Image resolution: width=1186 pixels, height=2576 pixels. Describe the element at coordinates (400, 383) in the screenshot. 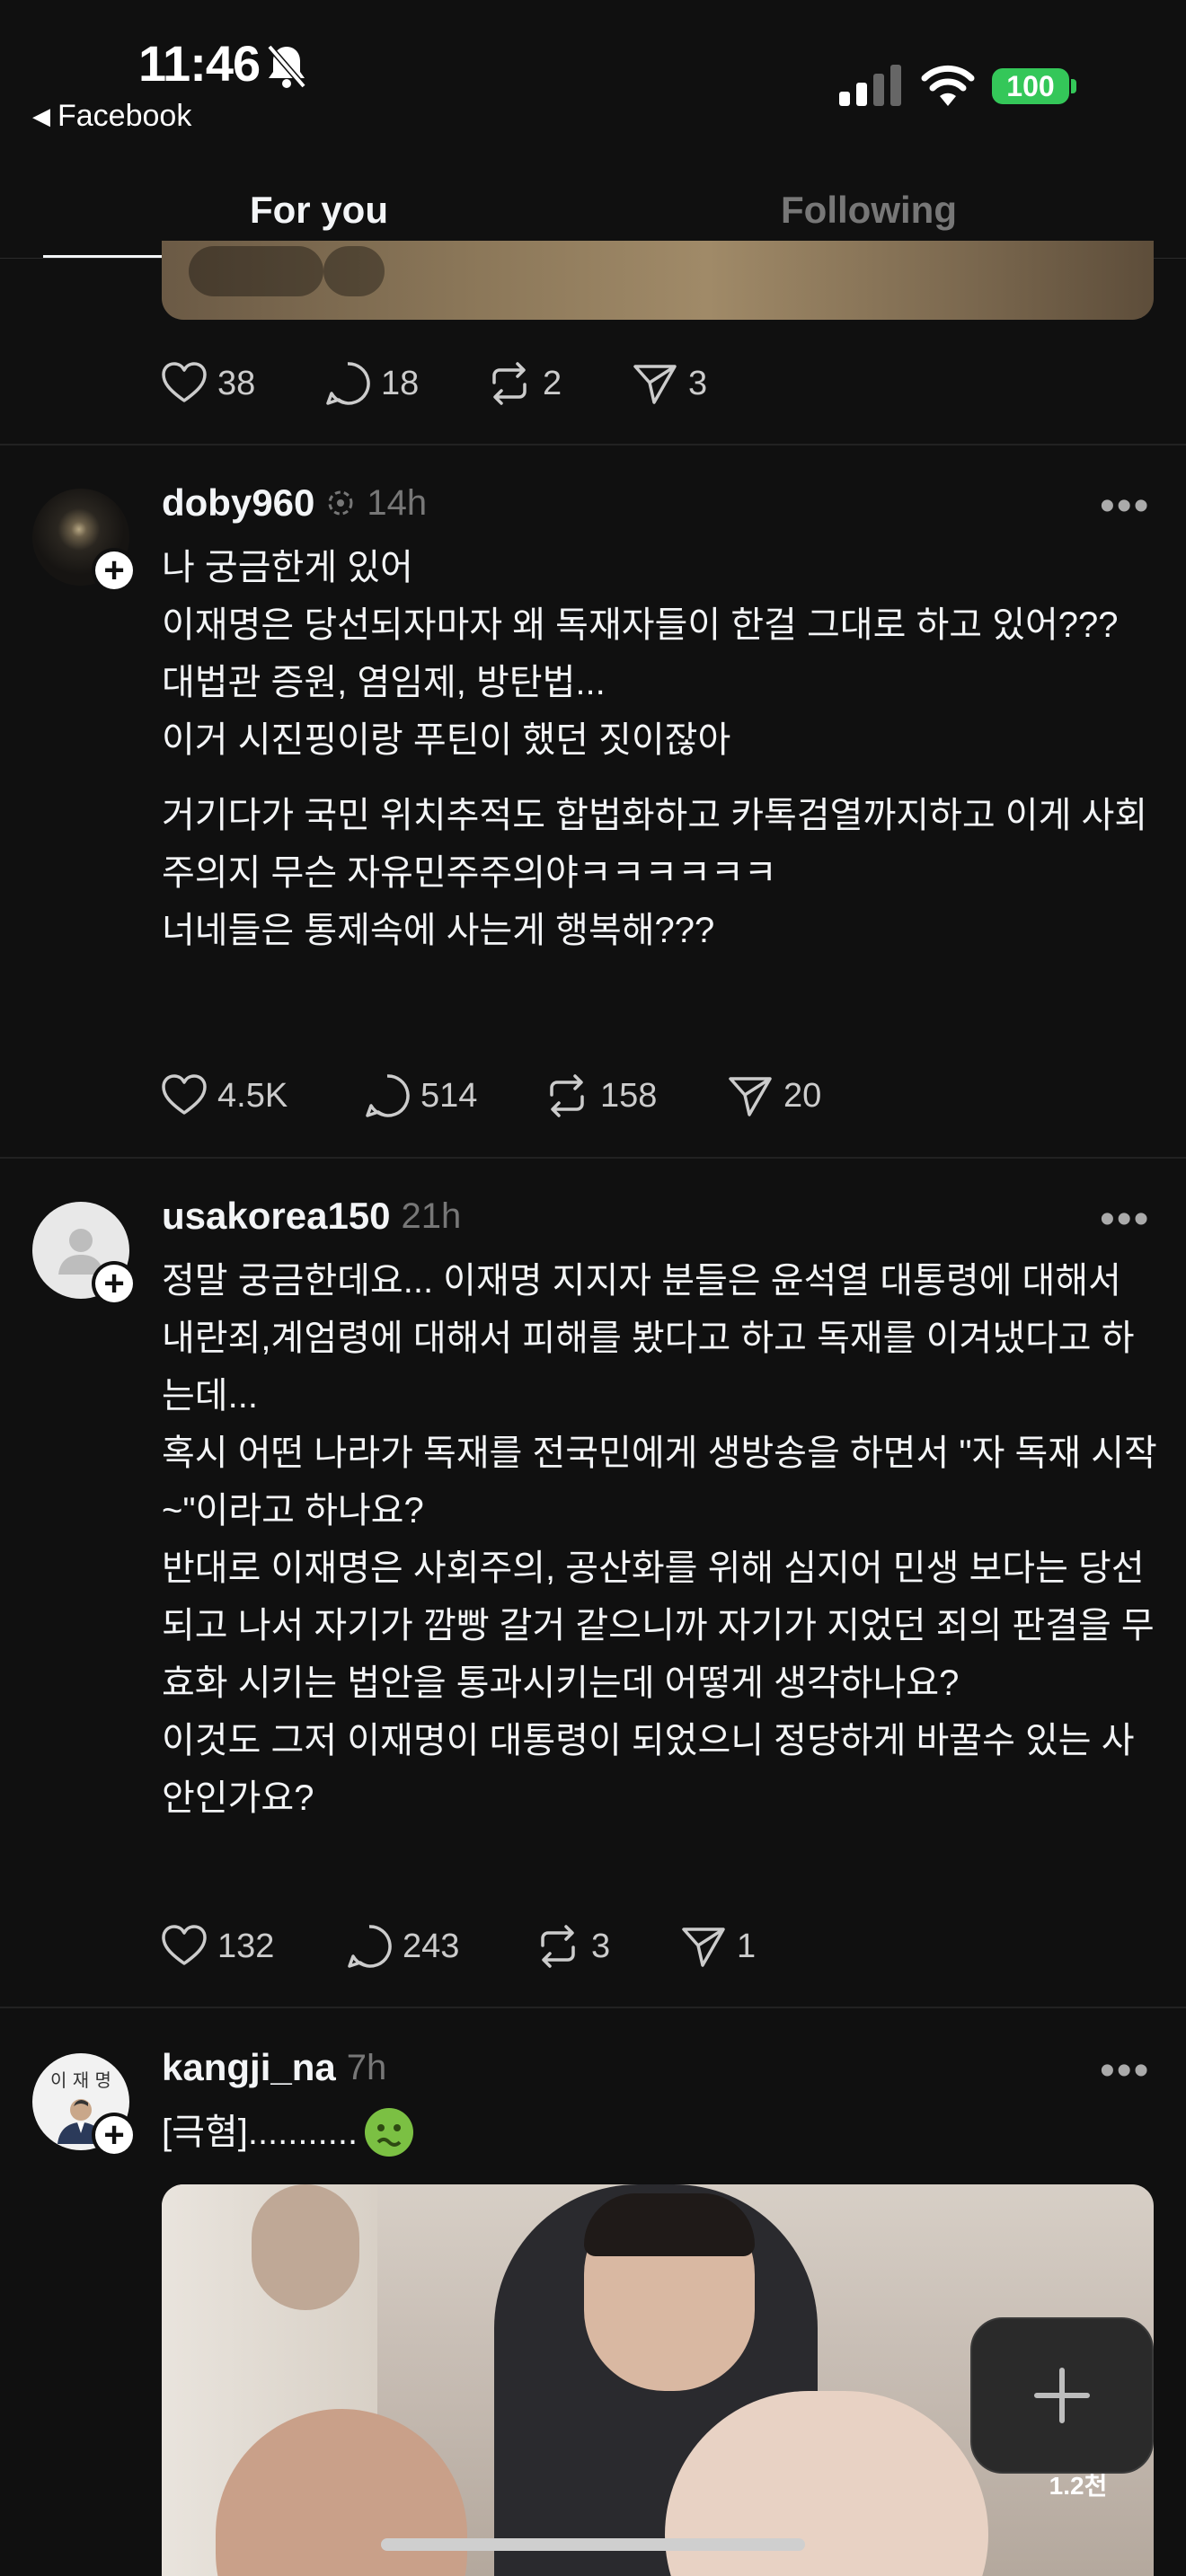

I see `reply-count: 18` at that location.